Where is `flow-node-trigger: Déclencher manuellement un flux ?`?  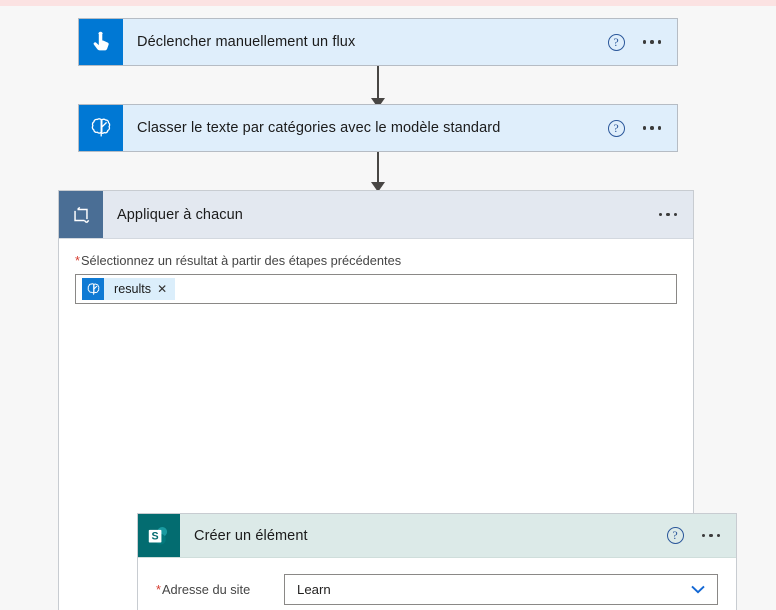
flow-node-trigger: Déclencher manuellement un flux ? is located at coordinates (378, 42).